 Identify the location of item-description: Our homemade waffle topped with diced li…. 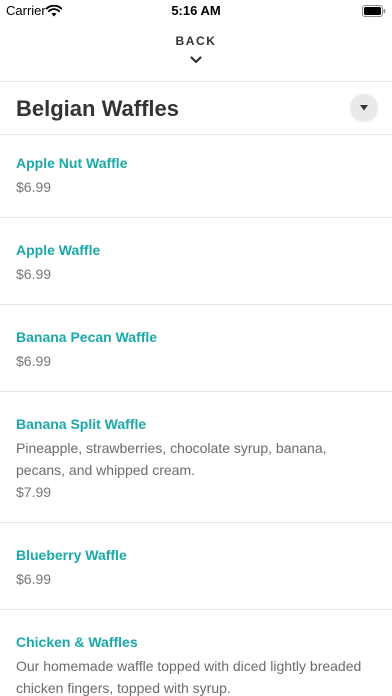
(189, 677).